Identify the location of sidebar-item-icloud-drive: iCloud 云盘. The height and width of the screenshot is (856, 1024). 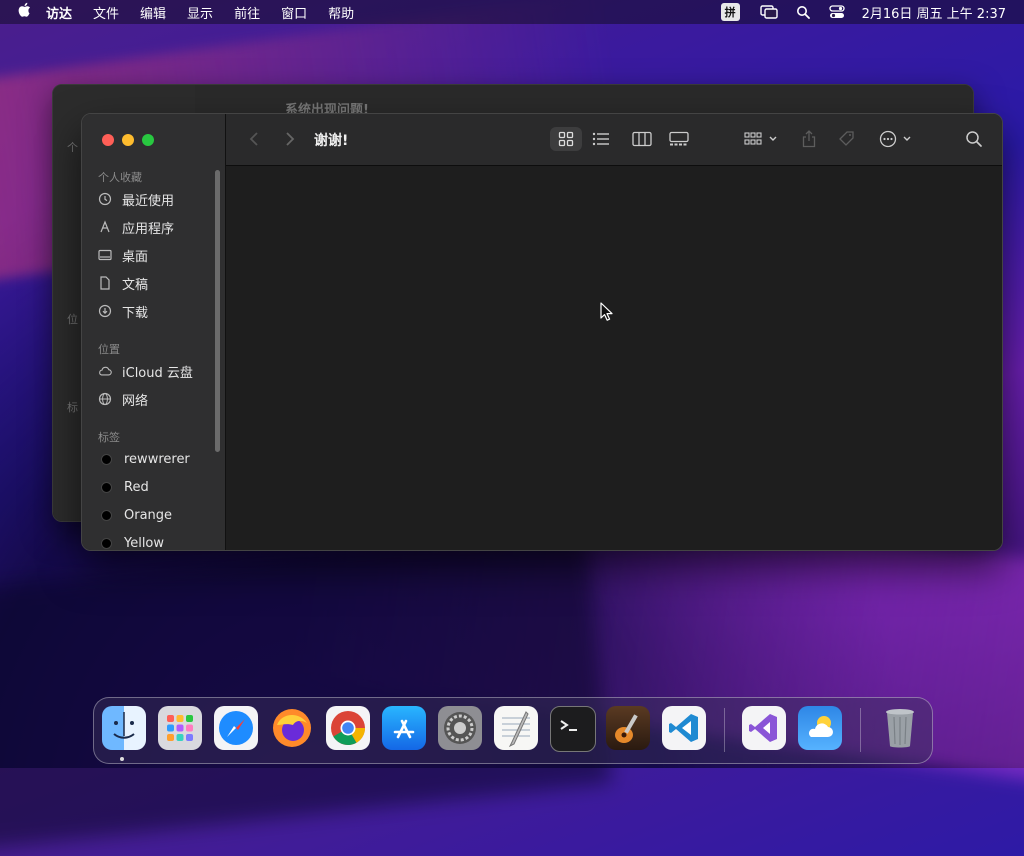
(145, 371).